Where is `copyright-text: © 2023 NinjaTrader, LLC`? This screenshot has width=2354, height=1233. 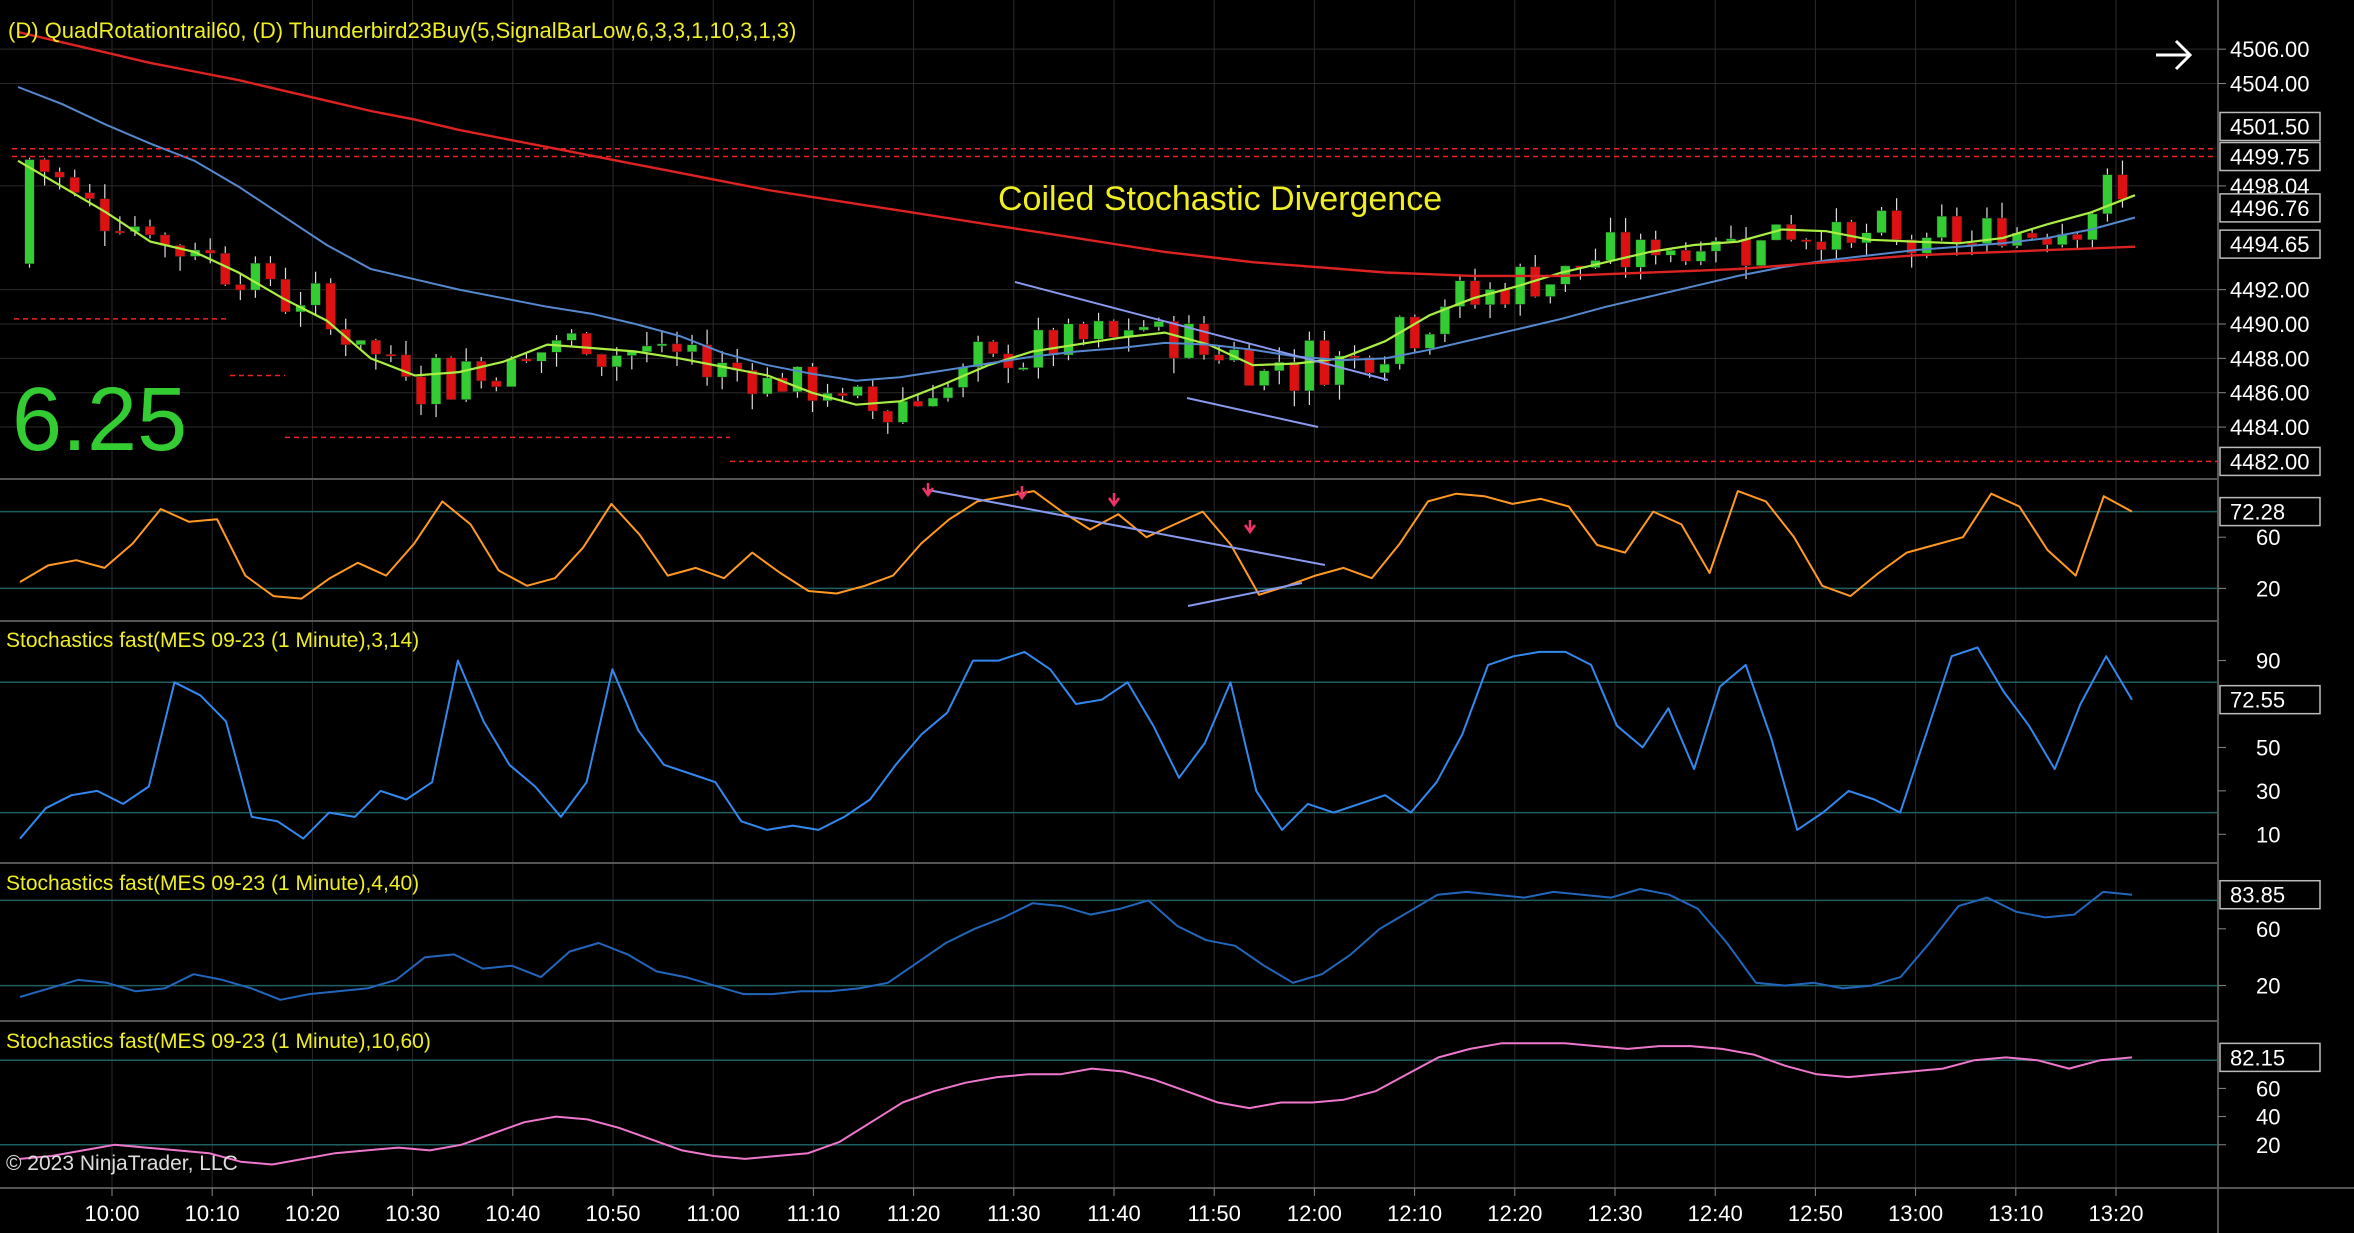 copyright-text: © 2023 NinjaTrader, LLC is located at coordinates (122, 1163).